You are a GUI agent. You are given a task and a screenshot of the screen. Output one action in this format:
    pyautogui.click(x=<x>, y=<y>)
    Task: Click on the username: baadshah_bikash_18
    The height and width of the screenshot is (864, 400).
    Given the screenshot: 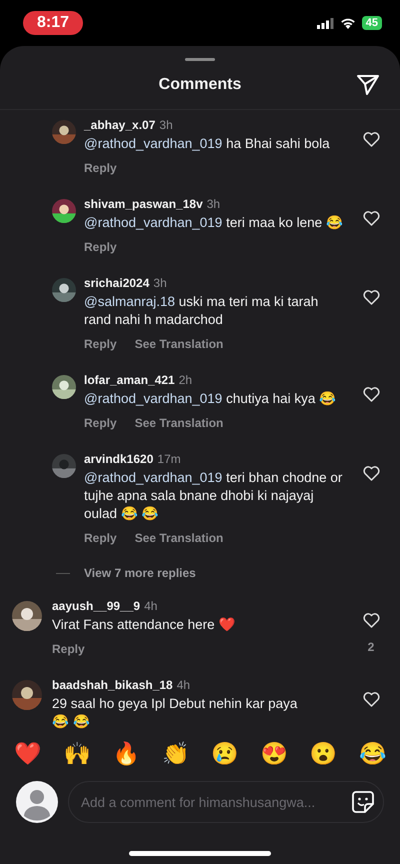 What is the action you would take?
    pyautogui.click(x=112, y=685)
    